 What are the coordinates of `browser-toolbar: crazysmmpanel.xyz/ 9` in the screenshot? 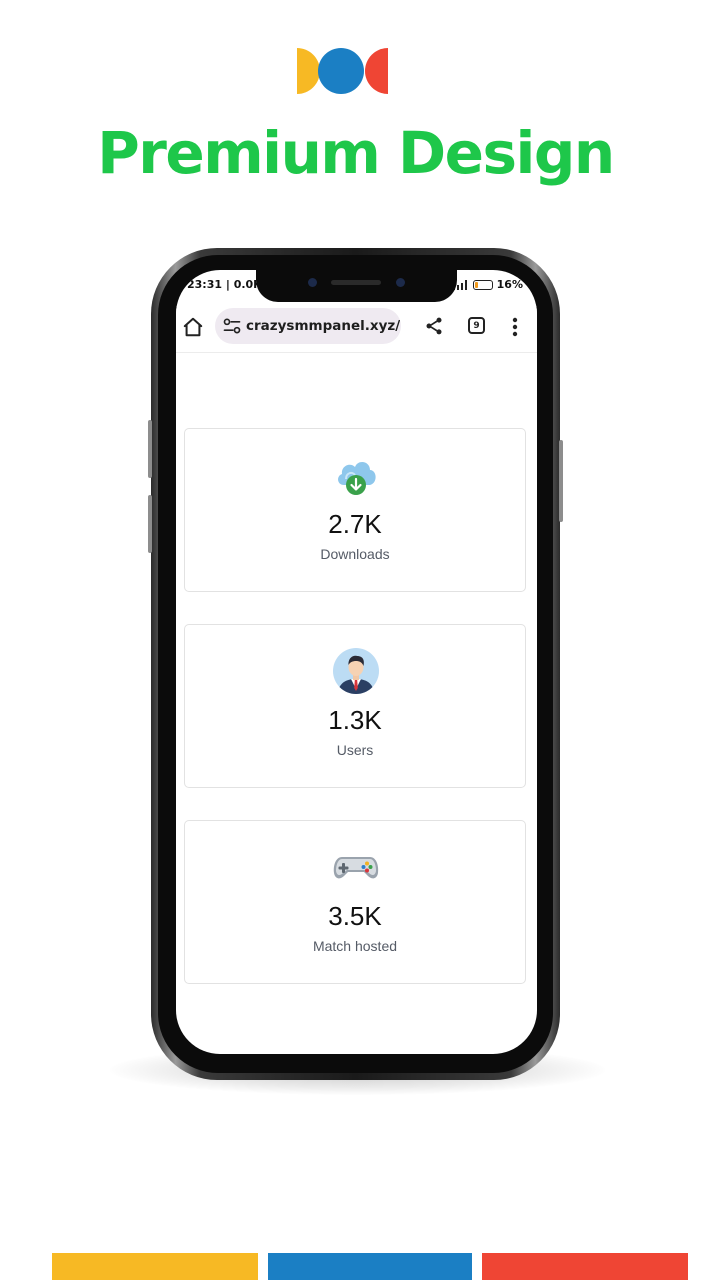 It's located at (356, 329).